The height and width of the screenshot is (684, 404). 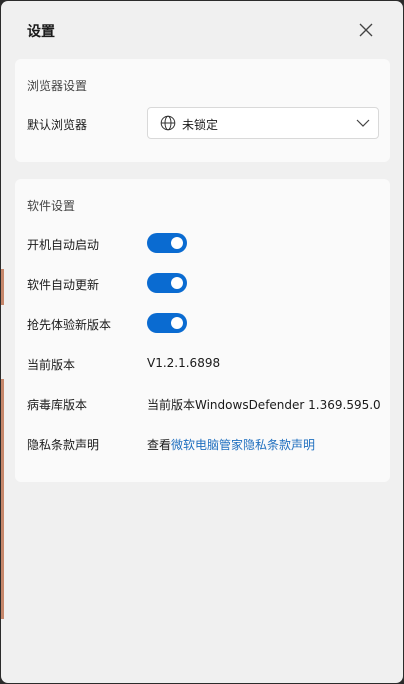 What do you see at coordinates (51, 365) in the screenshot?
I see `version-label: 当前版本` at bounding box center [51, 365].